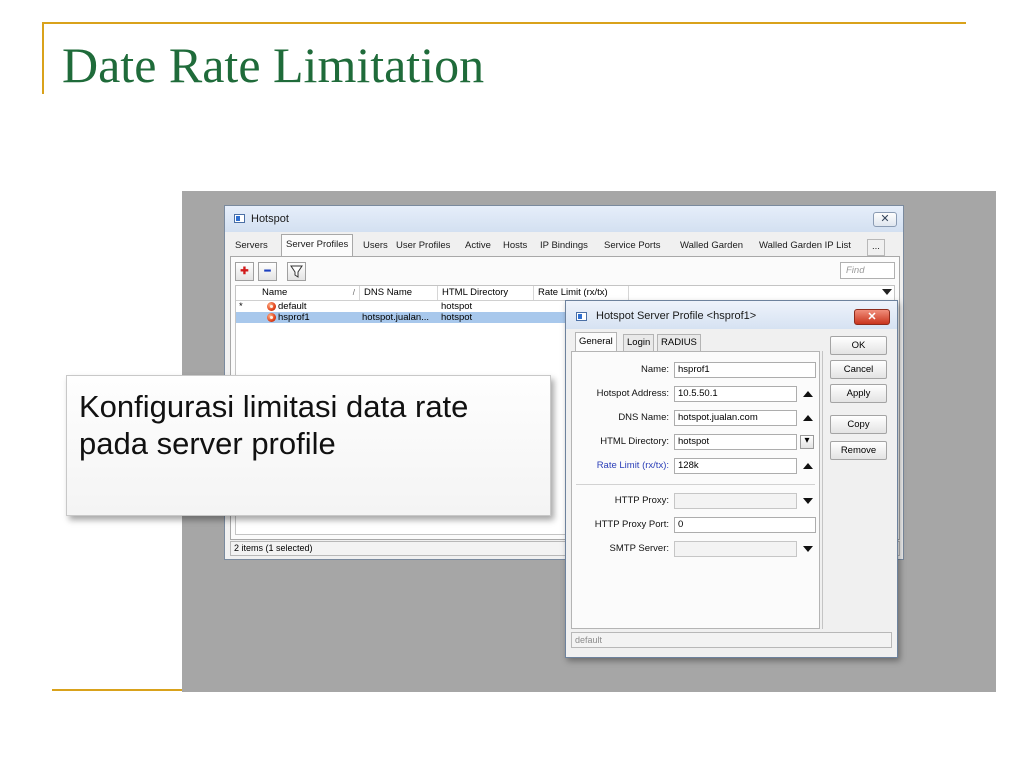 The image size is (1024, 768). What do you see at coordinates (745, 525) in the screenshot?
I see `http-proxy-port-field: 0` at bounding box center [745, 525].